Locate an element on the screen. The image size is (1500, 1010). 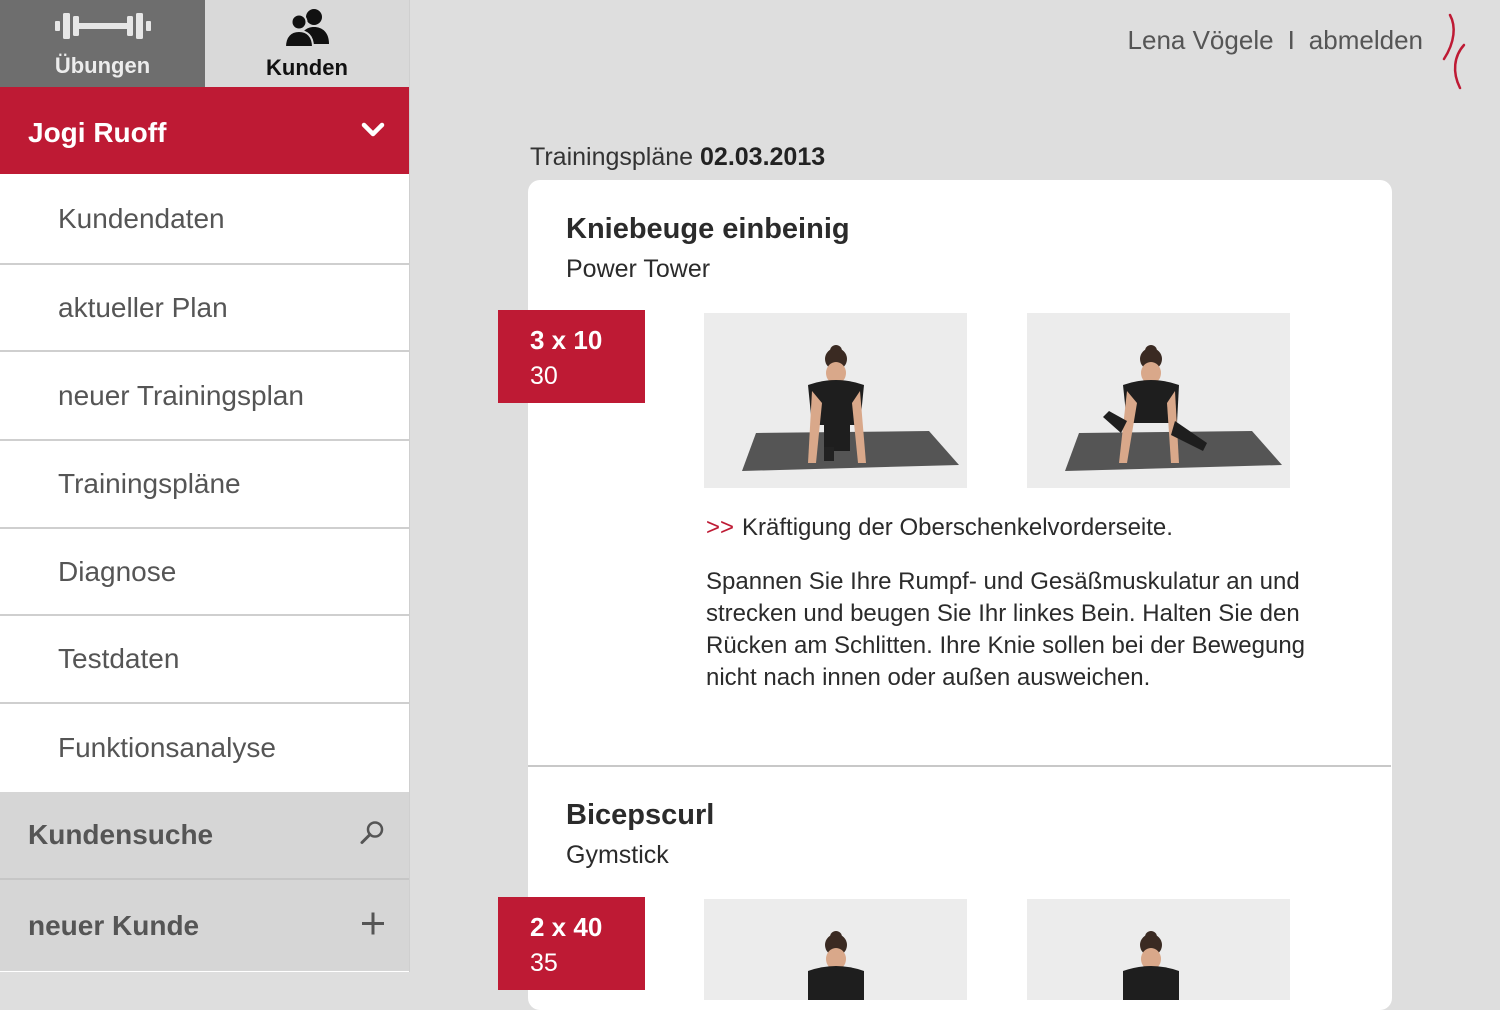
new-client-button: neuer Kunde is located at coordinates (204, 925).